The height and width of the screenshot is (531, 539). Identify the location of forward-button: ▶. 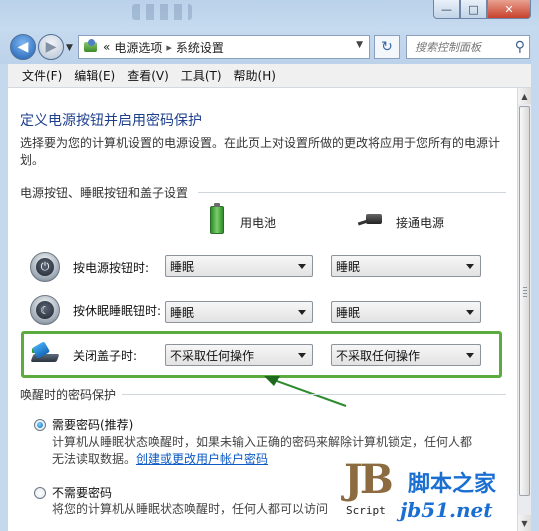
(51, 47).